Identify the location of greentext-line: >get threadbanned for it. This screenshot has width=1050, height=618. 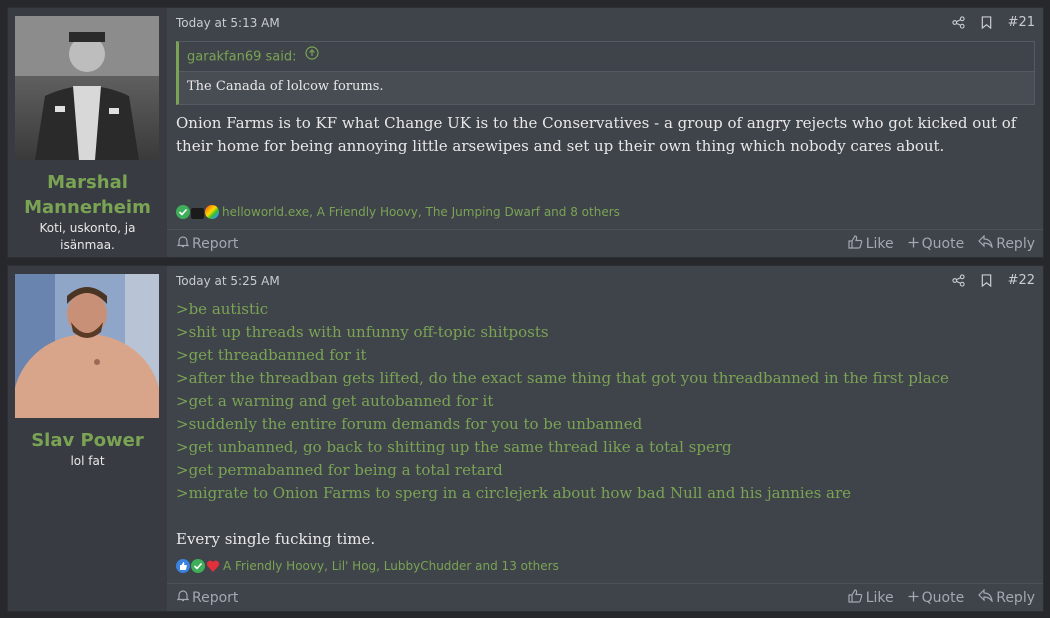
(271, 355).